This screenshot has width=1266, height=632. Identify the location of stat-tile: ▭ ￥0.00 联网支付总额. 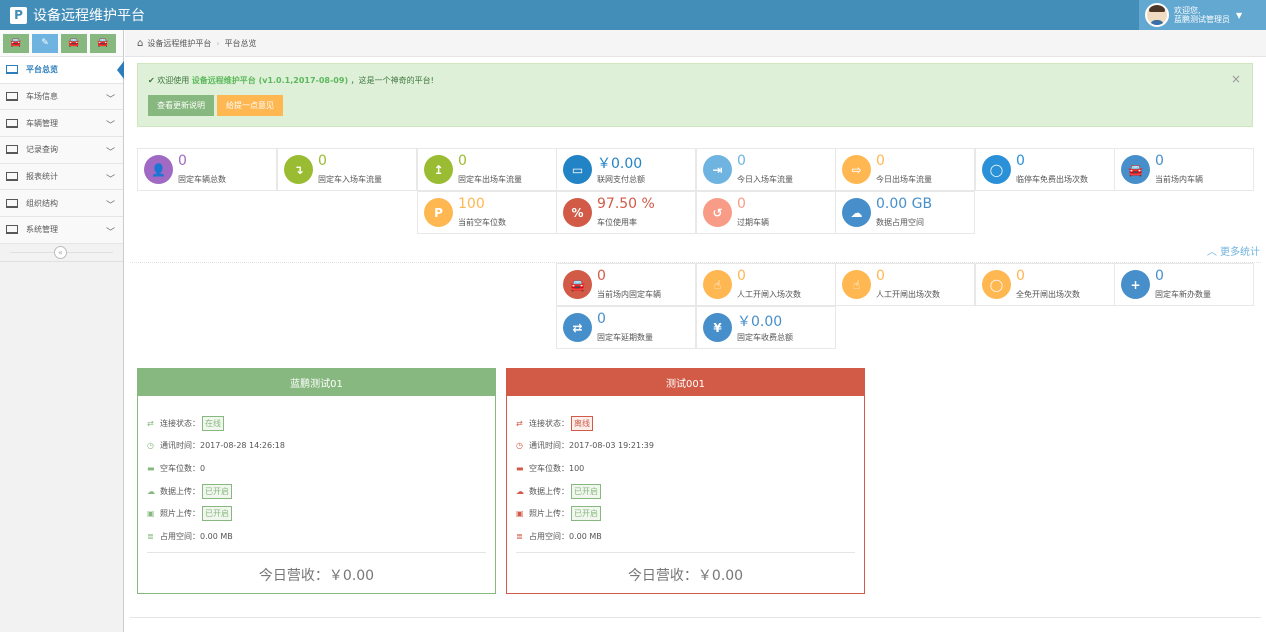
(626, 169).